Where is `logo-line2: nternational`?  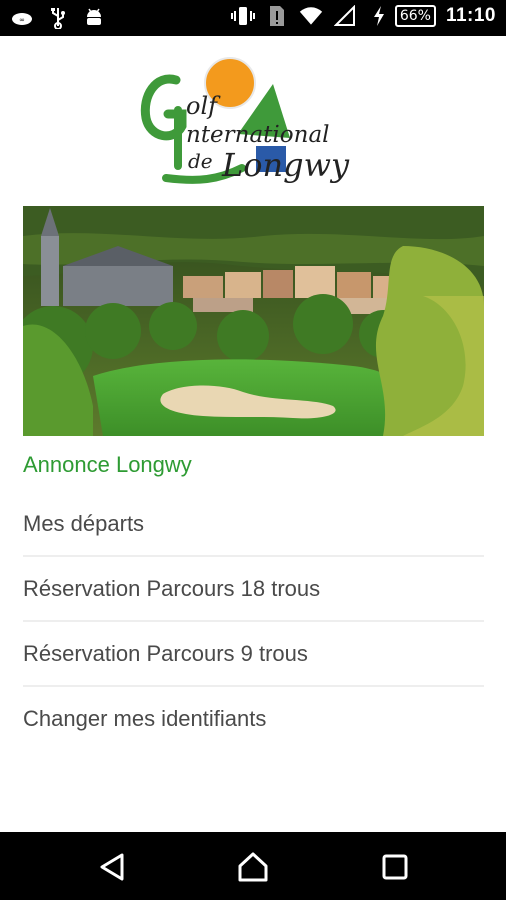 logo-line2: nternational is located at coordinates (258, 135).